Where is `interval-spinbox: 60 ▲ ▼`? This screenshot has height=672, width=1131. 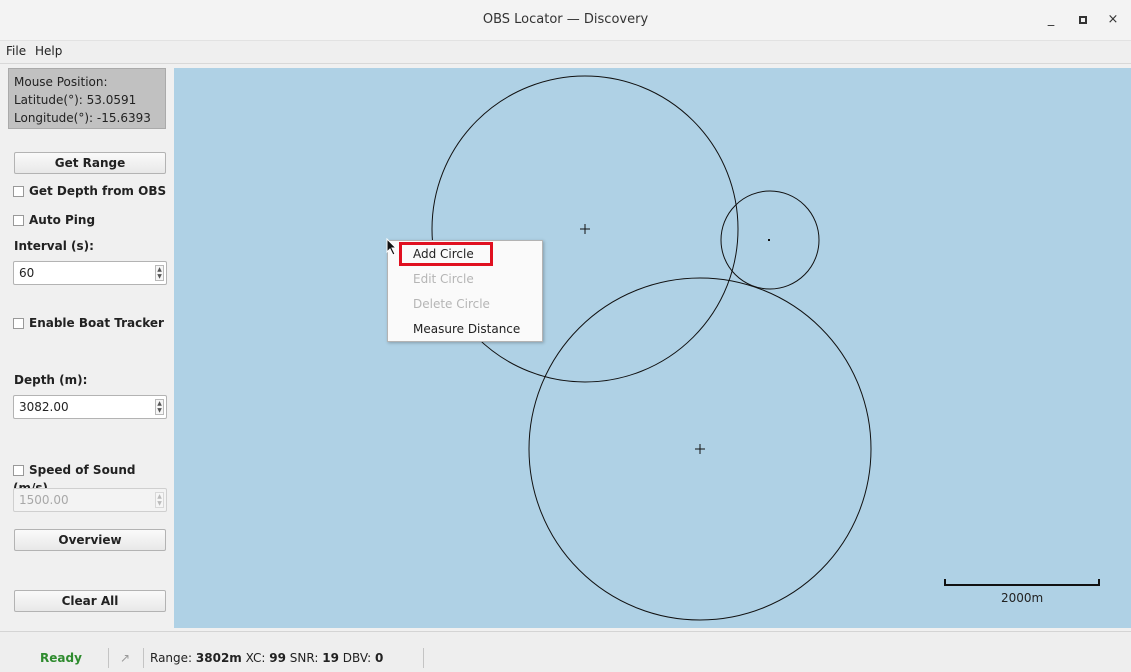 interval-spinbox: 60 ▲ ▼ is located at coordinates (90, 273).